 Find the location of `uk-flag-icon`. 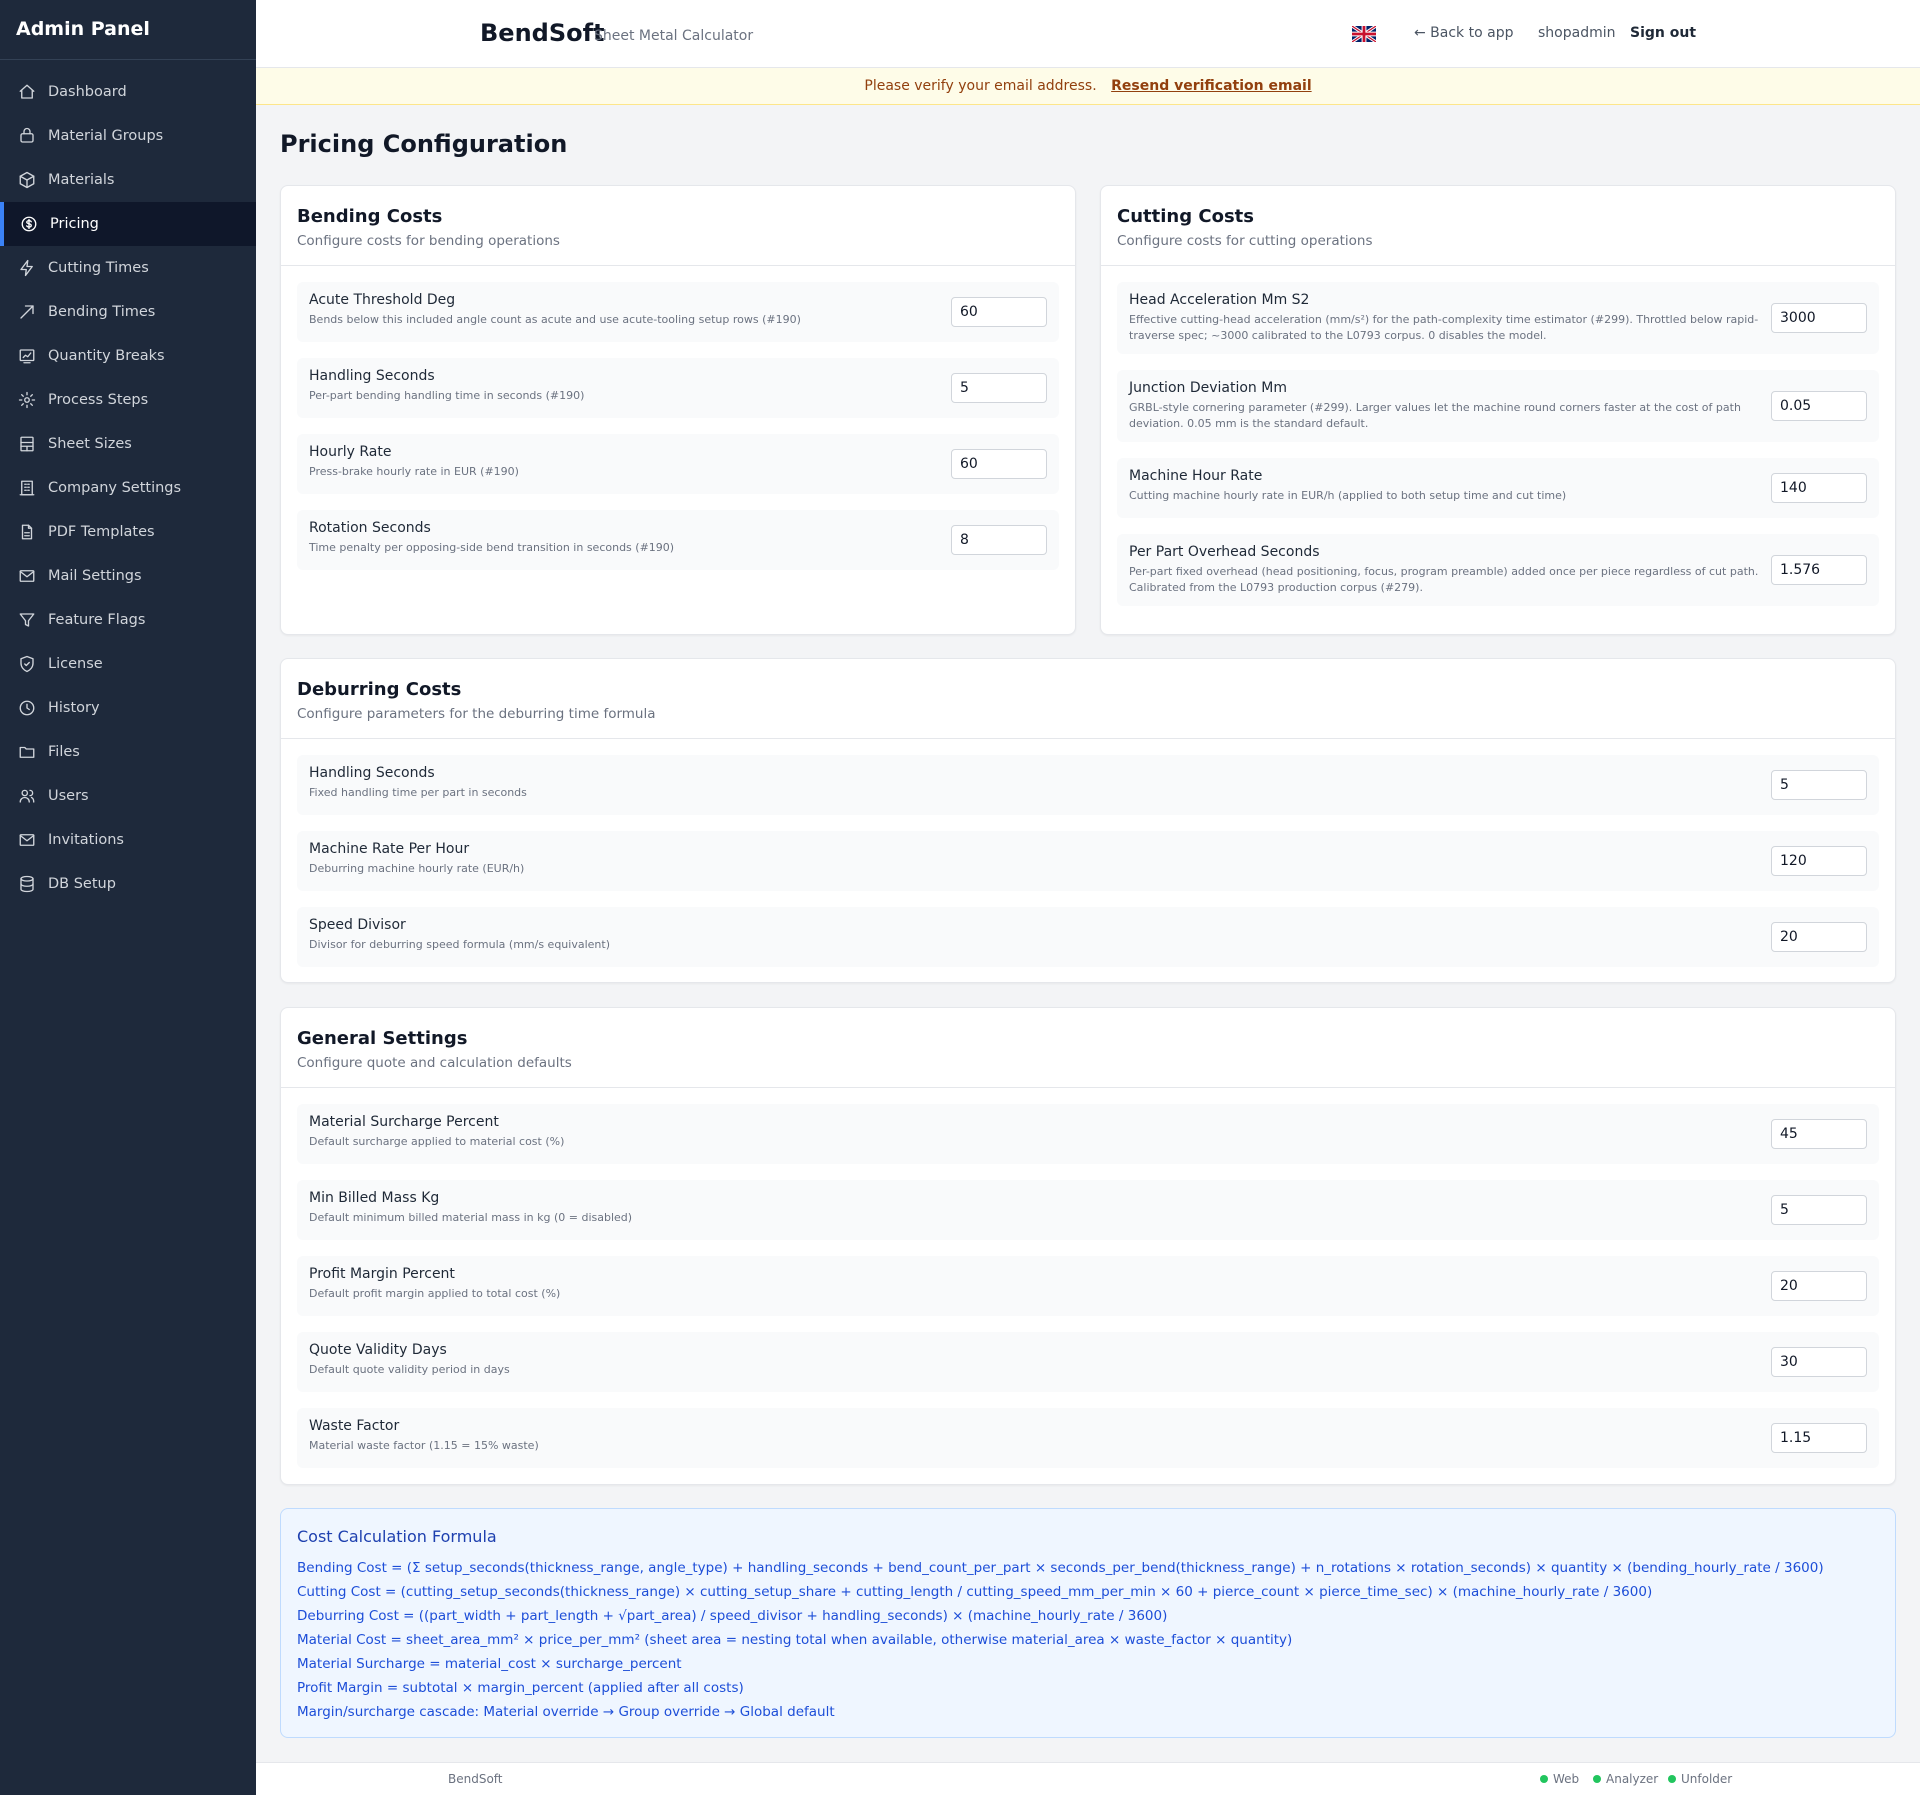

uk-flag-icon is located at coordinates (1364, 34).